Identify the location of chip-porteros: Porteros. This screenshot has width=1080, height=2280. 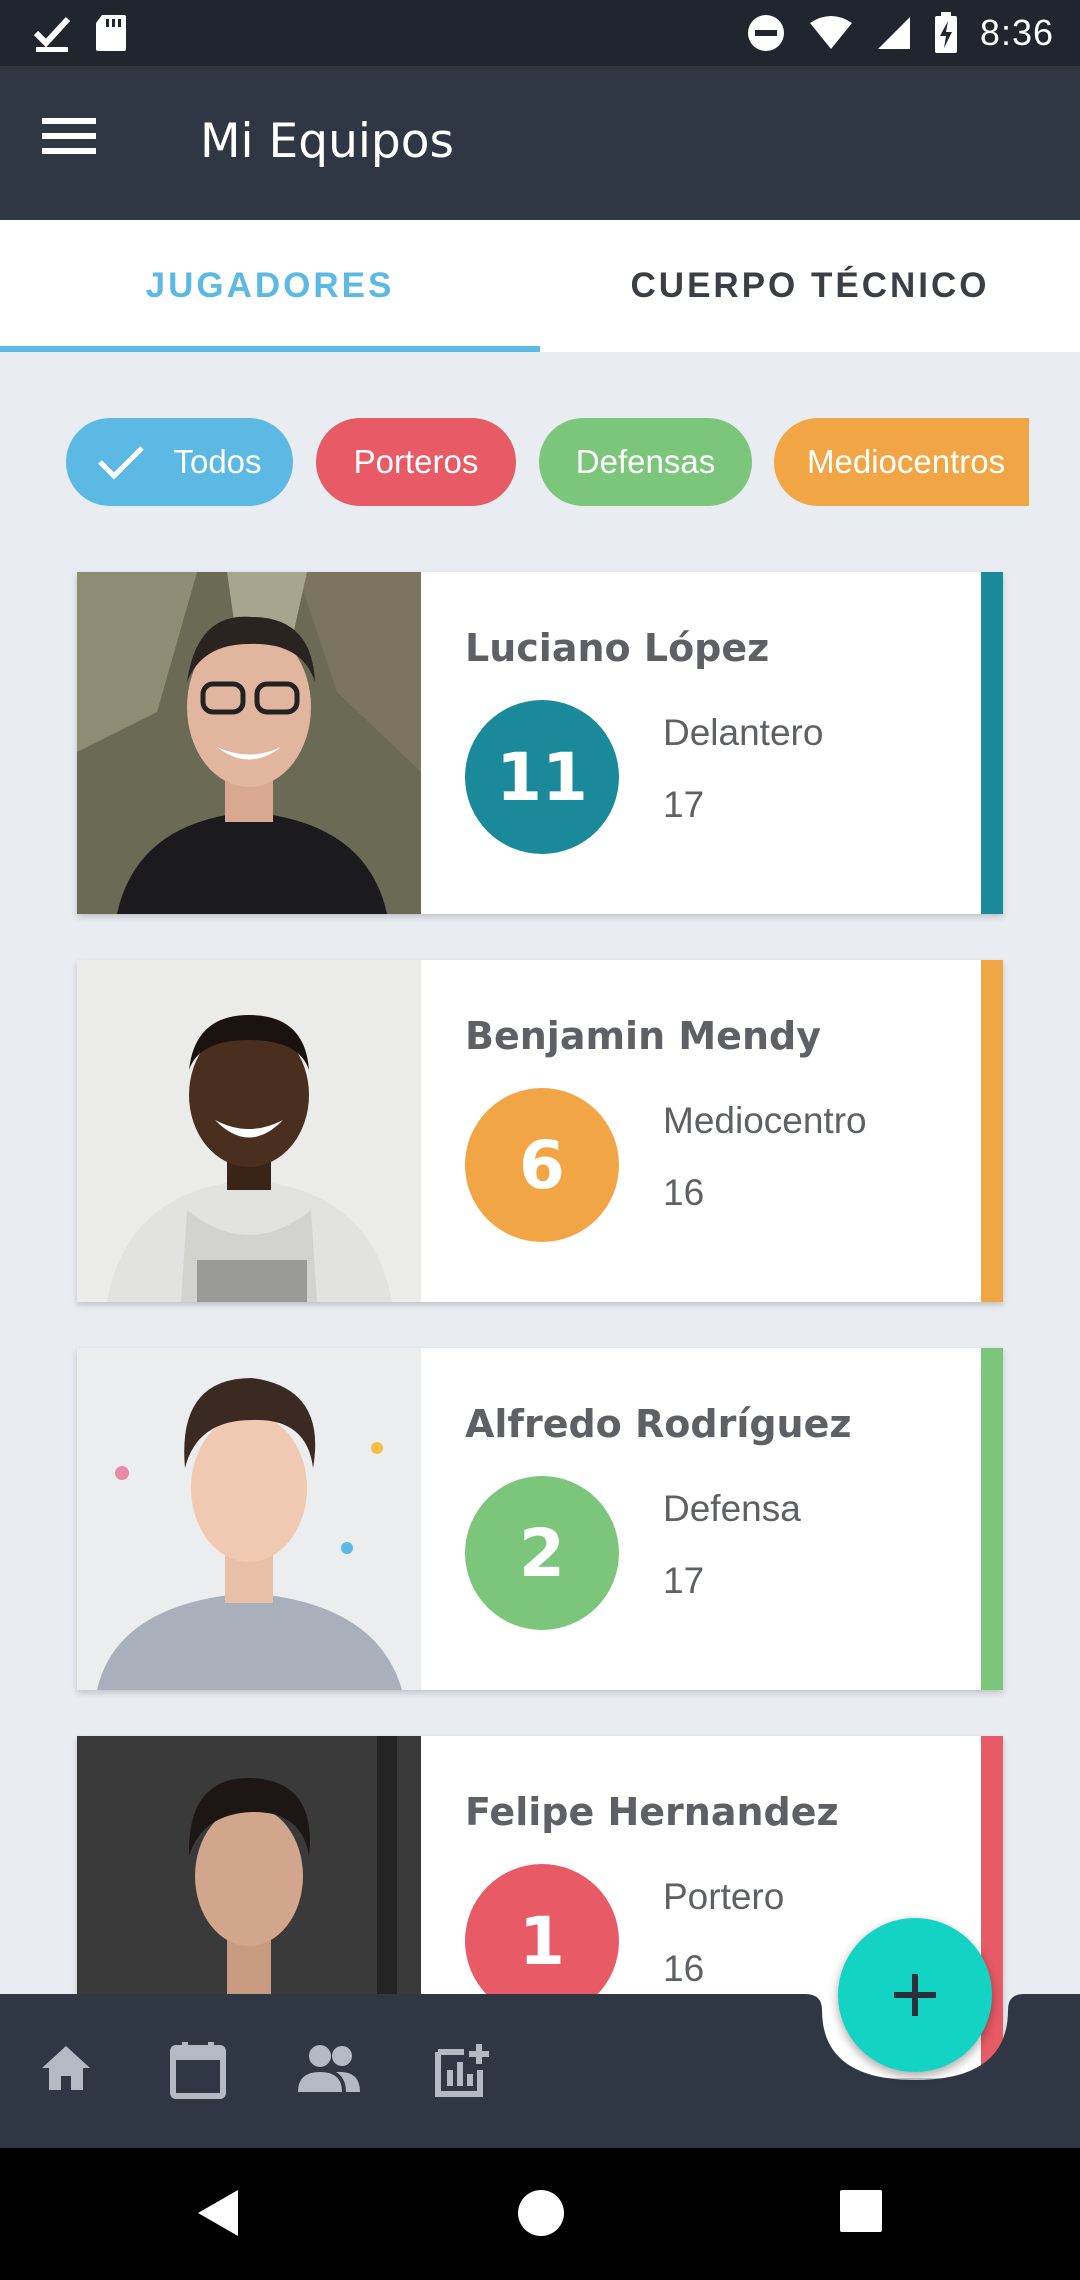
(416, 462).